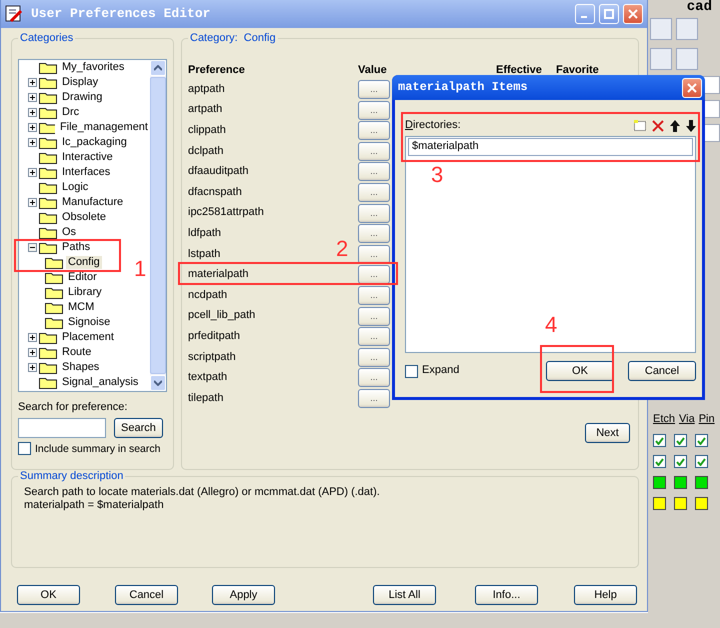 The height and width of the screenshot is (628, 720). Describe the element at coordinates (94, 506) in the screenshot. I see `summary-text: materialpath = $materialpath` at that location.